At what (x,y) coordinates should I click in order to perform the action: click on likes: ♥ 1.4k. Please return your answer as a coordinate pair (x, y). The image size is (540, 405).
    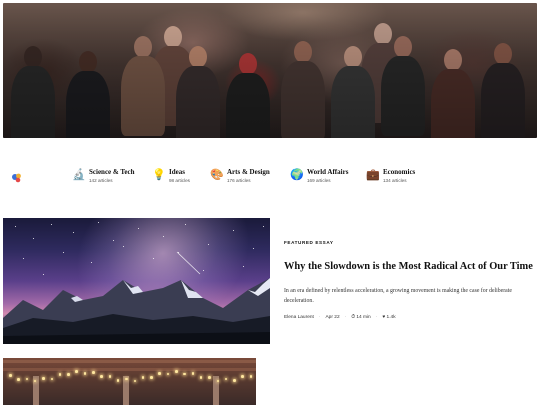
    Looking at the image, I should click on (388, 317).